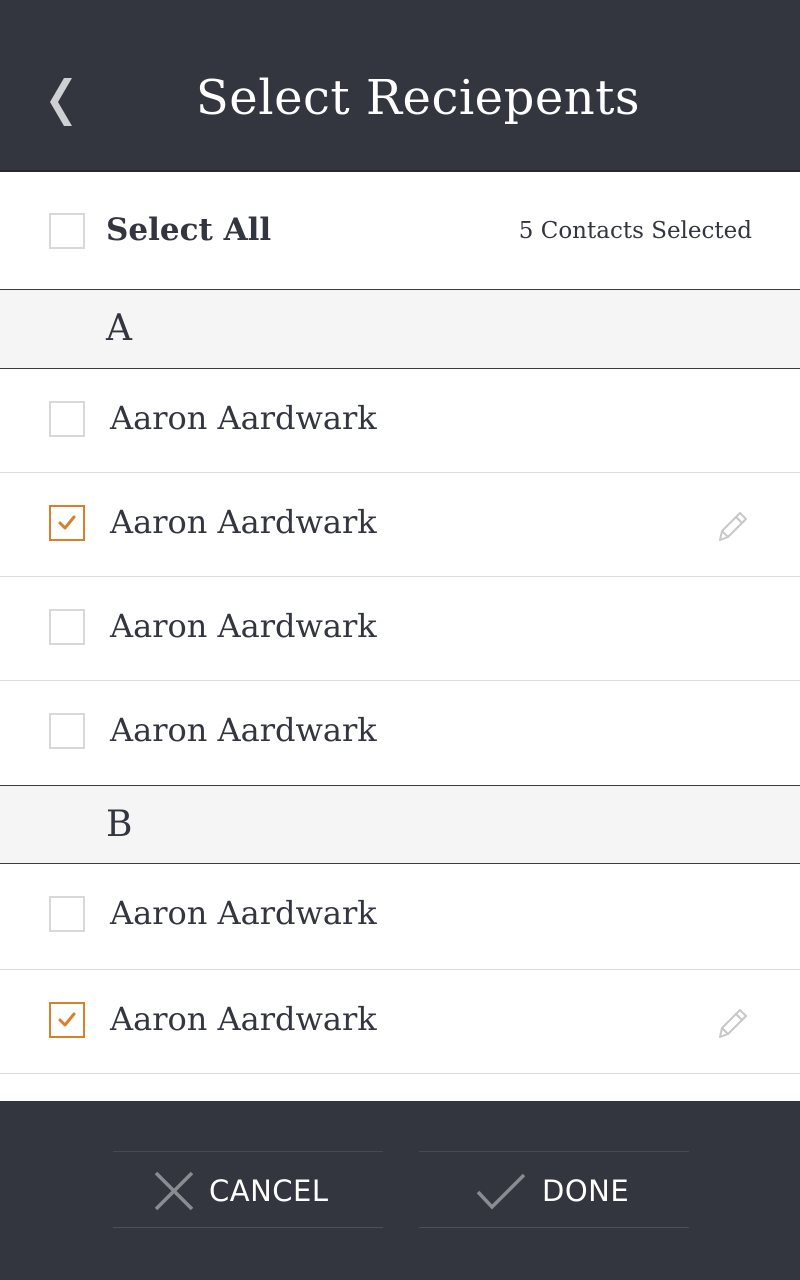 Image resolution: width=800 pixels, height=1280 pixels. Describe the element at coordinates (400, 1190) in the screenshot. I see `bottom-action-bar: CANCEL DONE` at that location.